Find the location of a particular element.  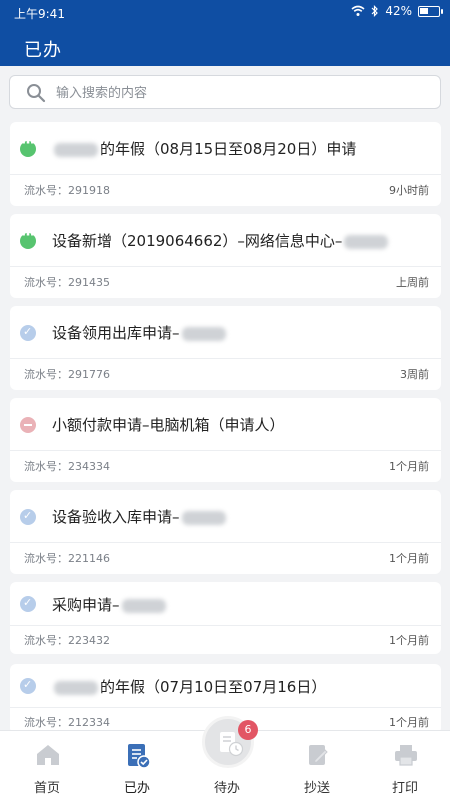

list-item-header: 的年假（07月10日至07月16日） is located at coordinates (225, 686).